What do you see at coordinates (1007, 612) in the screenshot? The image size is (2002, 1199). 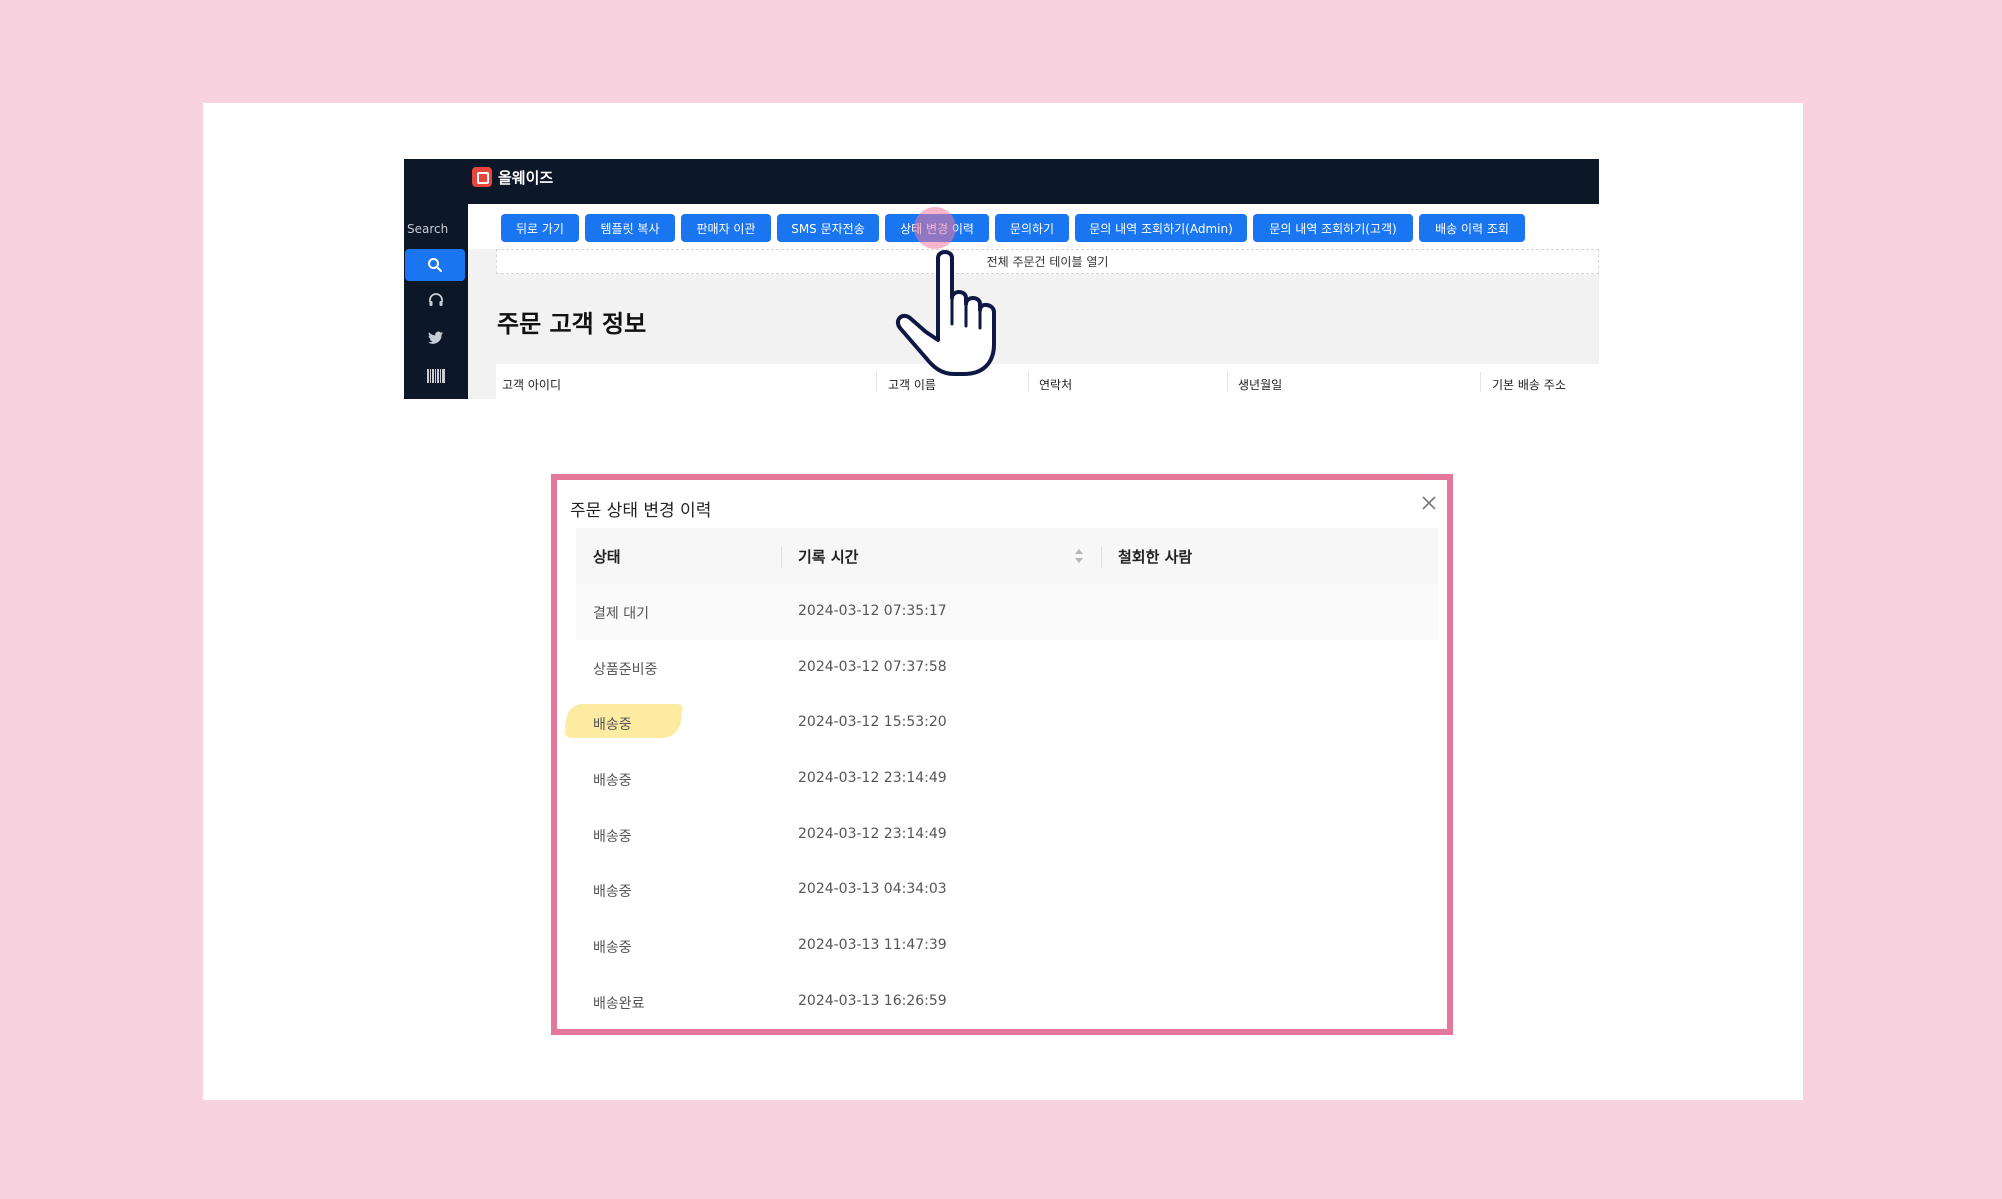 I see `table-row: 결제 대기 2024-03-12 07:35:17` at bounding box center [1007, 612].